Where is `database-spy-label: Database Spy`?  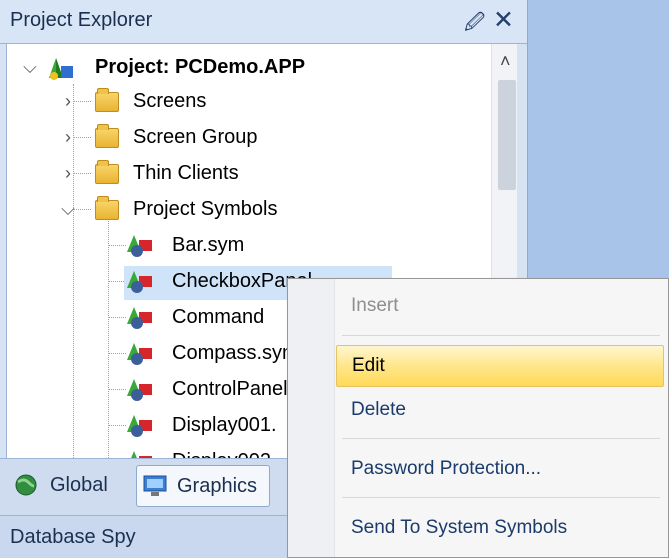 database-spy-label: Database Spy is located at coordinates (73, 537).